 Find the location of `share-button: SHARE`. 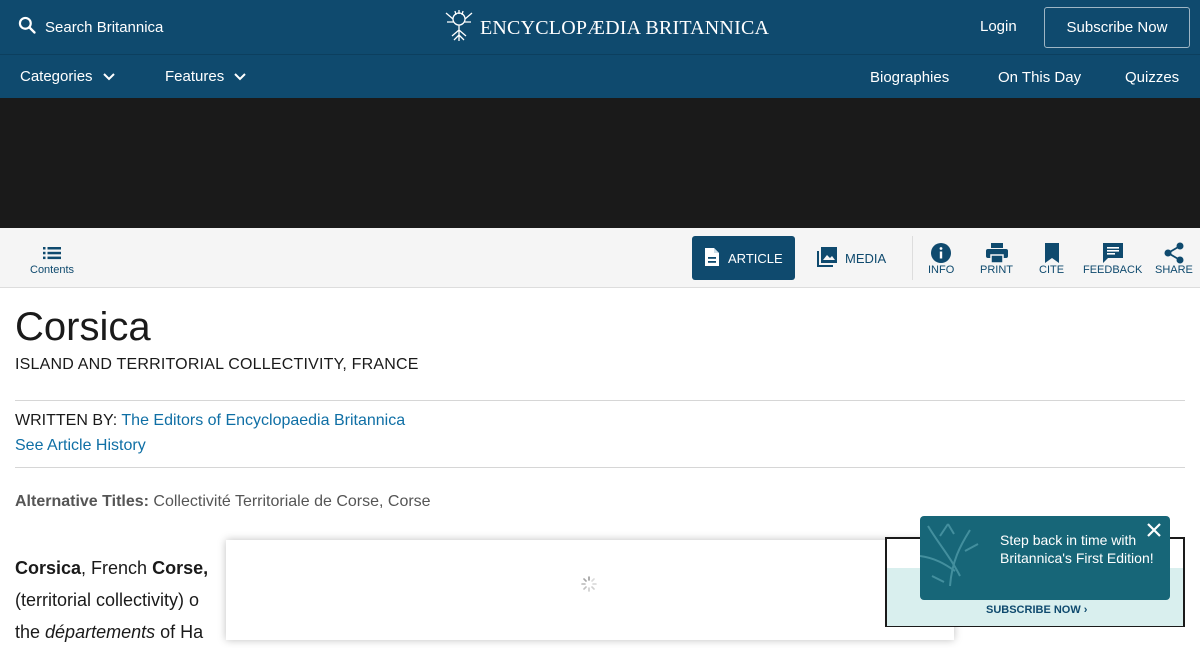

share-button: SHARE is located at coordinates (1174, 259).